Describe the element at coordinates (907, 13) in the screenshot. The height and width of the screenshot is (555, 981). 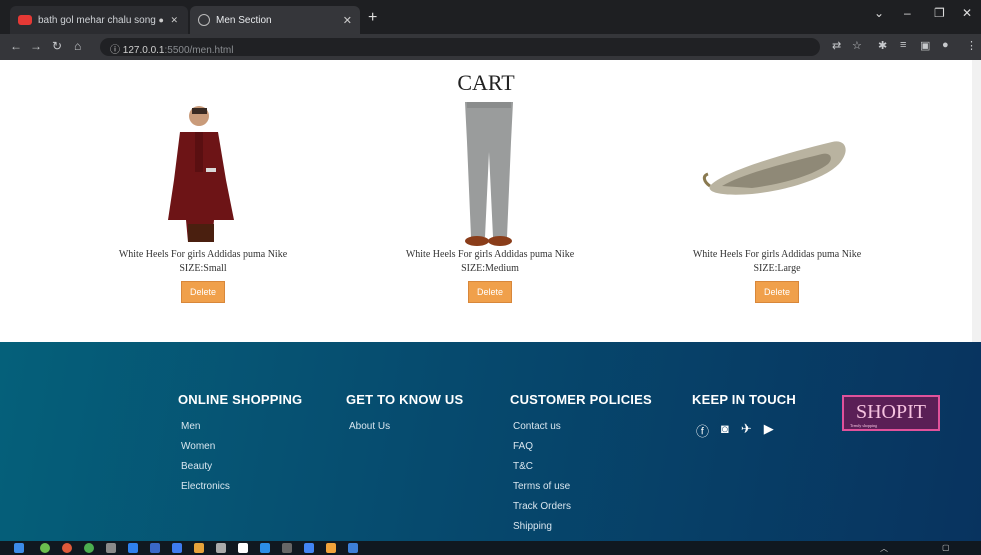
I see `minimize-button: –` at that location.